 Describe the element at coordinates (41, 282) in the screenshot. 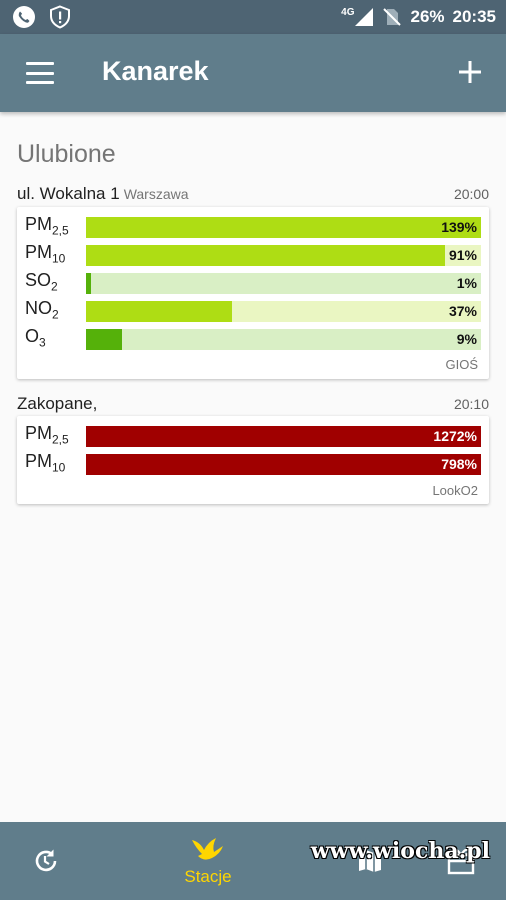

I see `pollutant-label: SO2` at that location.